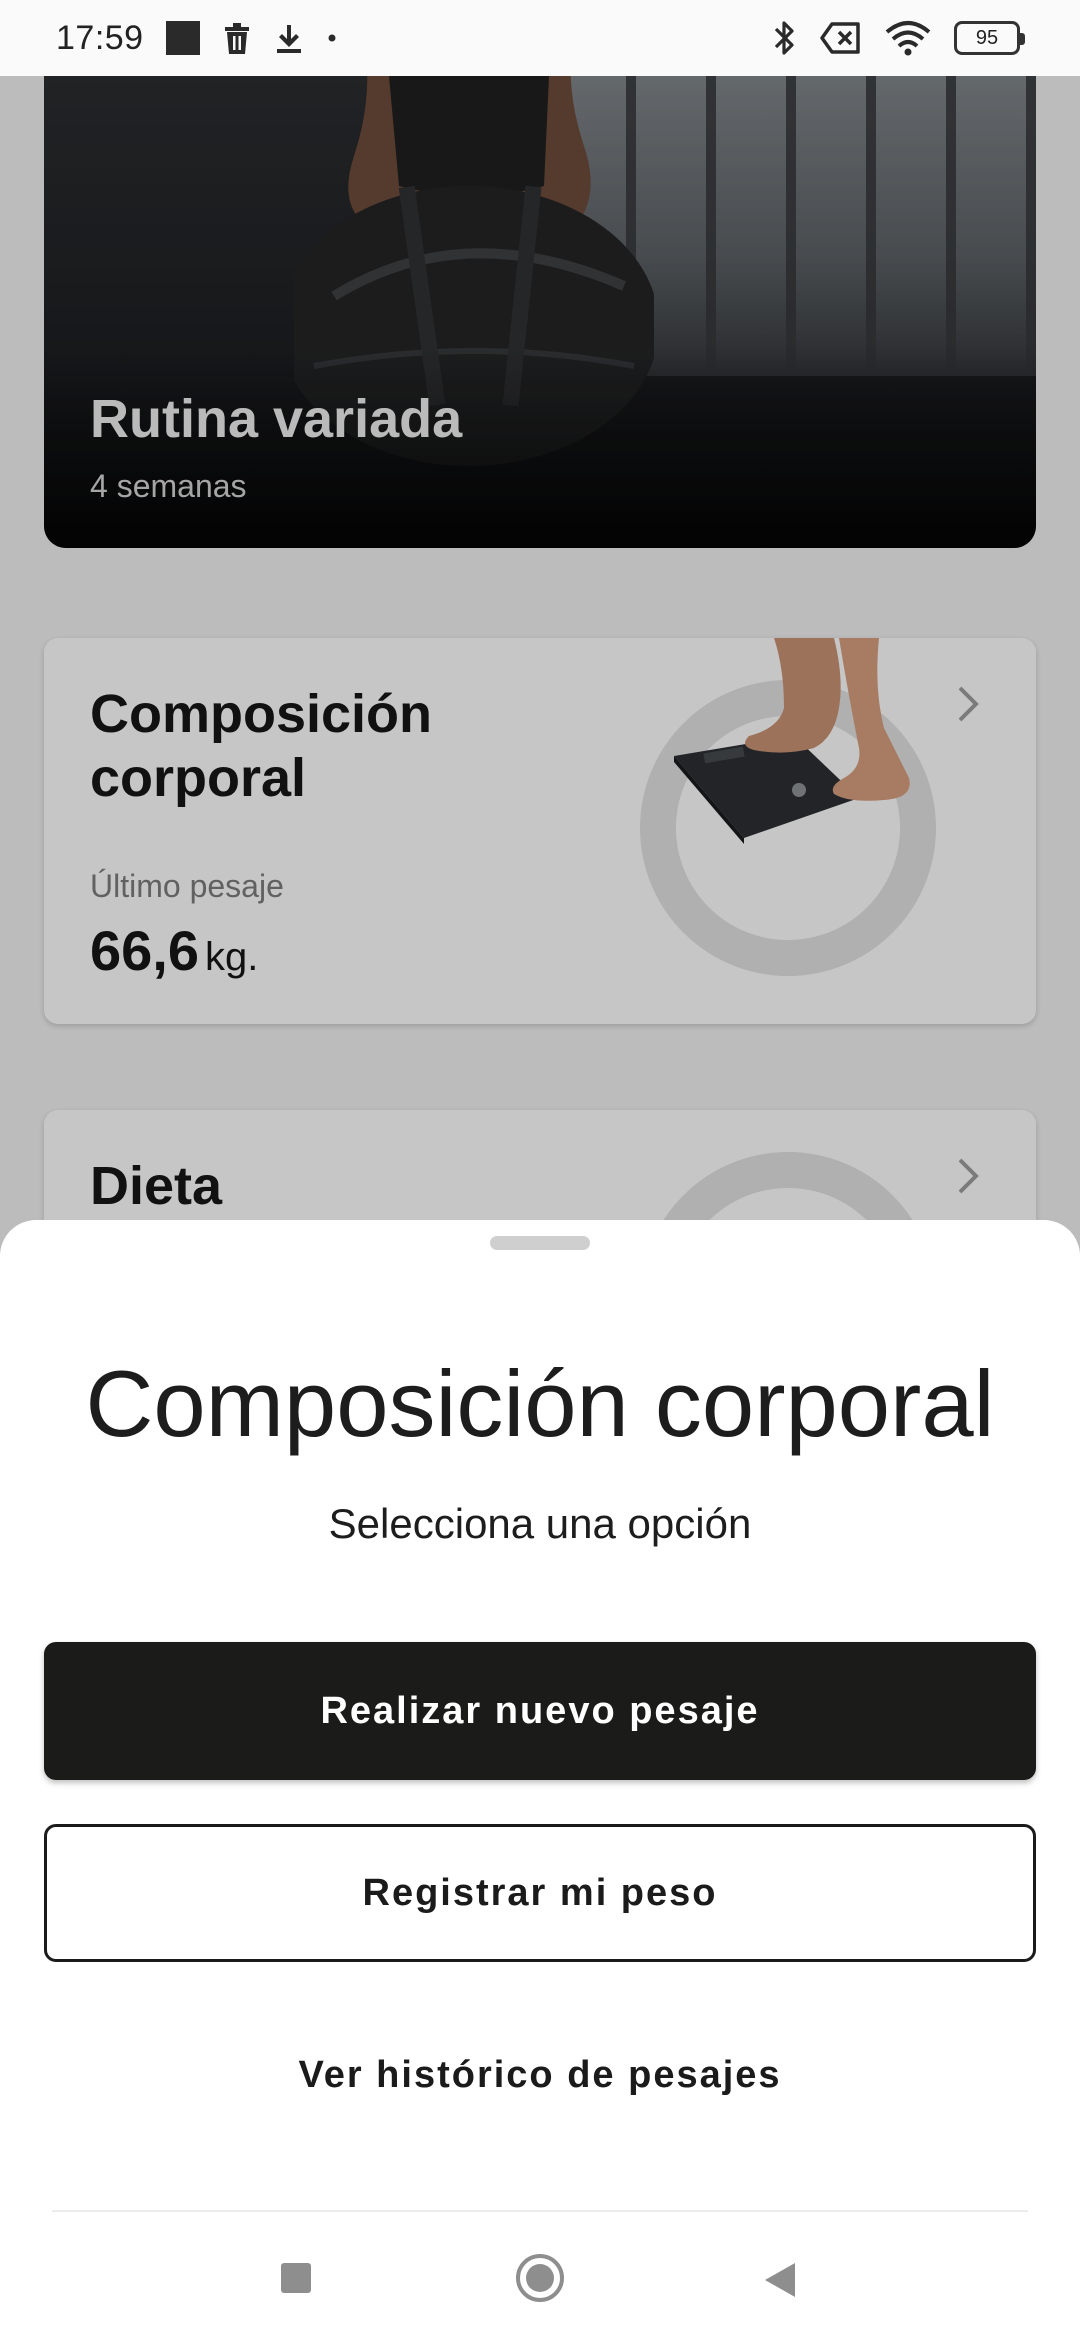  Describe the element at coordinates (540, 1523) in the screenshot. I see `sheet-subtitle: Selecciona una opción` at that location.